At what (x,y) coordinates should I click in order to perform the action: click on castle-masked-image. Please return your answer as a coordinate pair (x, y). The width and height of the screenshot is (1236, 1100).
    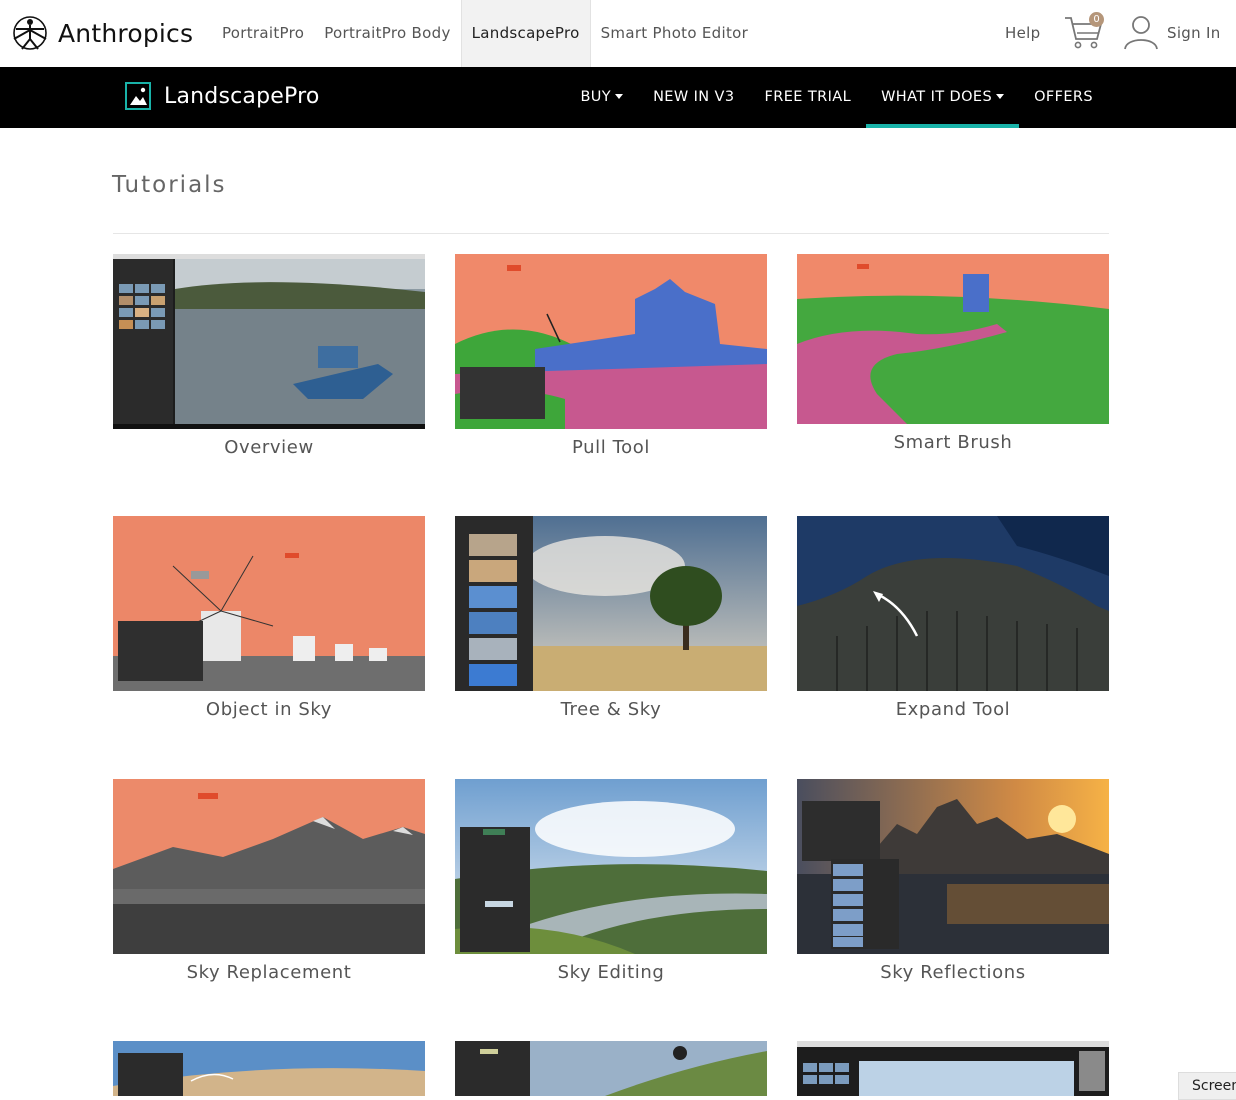
    Looking at the image, I should click on (611, 341).